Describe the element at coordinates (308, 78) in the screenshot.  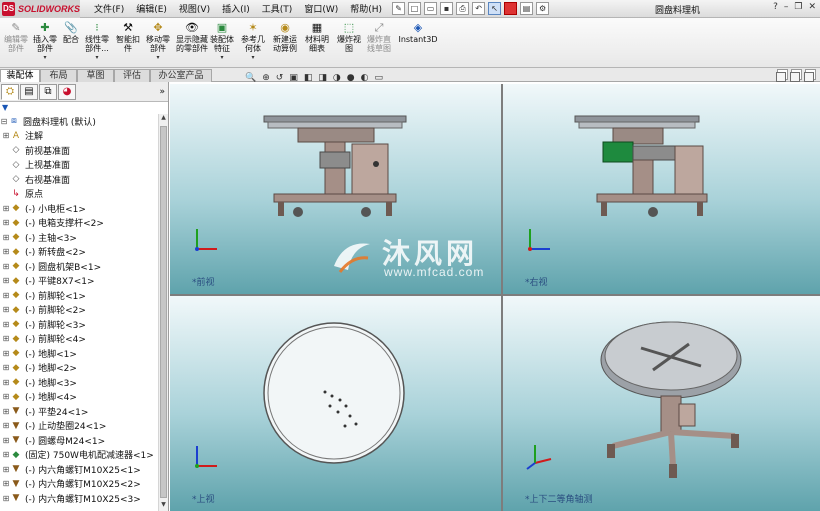
I see `view-orientation-icon: ◧` at that location.